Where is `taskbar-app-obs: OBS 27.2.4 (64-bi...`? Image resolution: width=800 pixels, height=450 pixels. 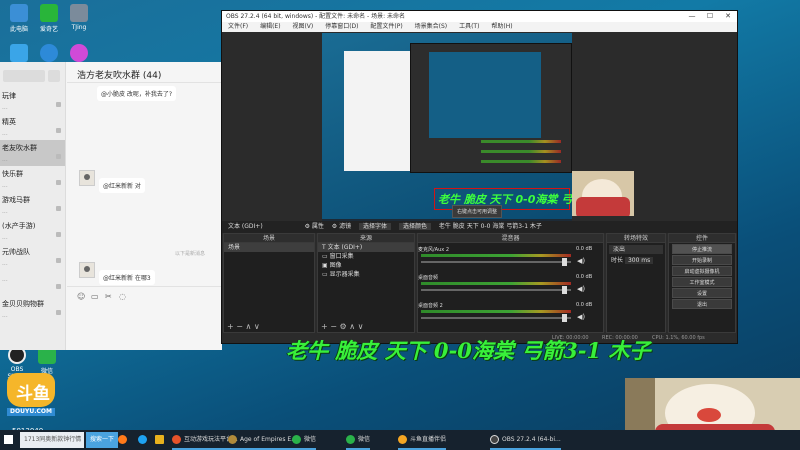
taskbar-app-obs: OBS 27.2.4 (64-bi... is located at coordinates (525, 441).